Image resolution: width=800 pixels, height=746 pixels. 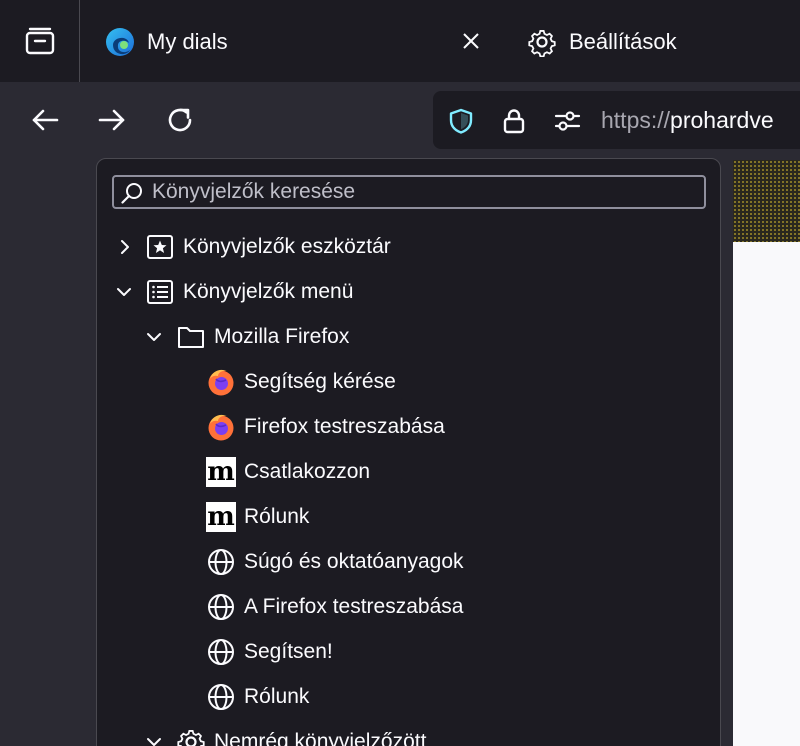 What do you see at coordinates (408, 247) in the screenshot?
I see `tree-item-bookmarks-toolbar: Könyvjelzők eszköztár` at bounding box center [408, 247].